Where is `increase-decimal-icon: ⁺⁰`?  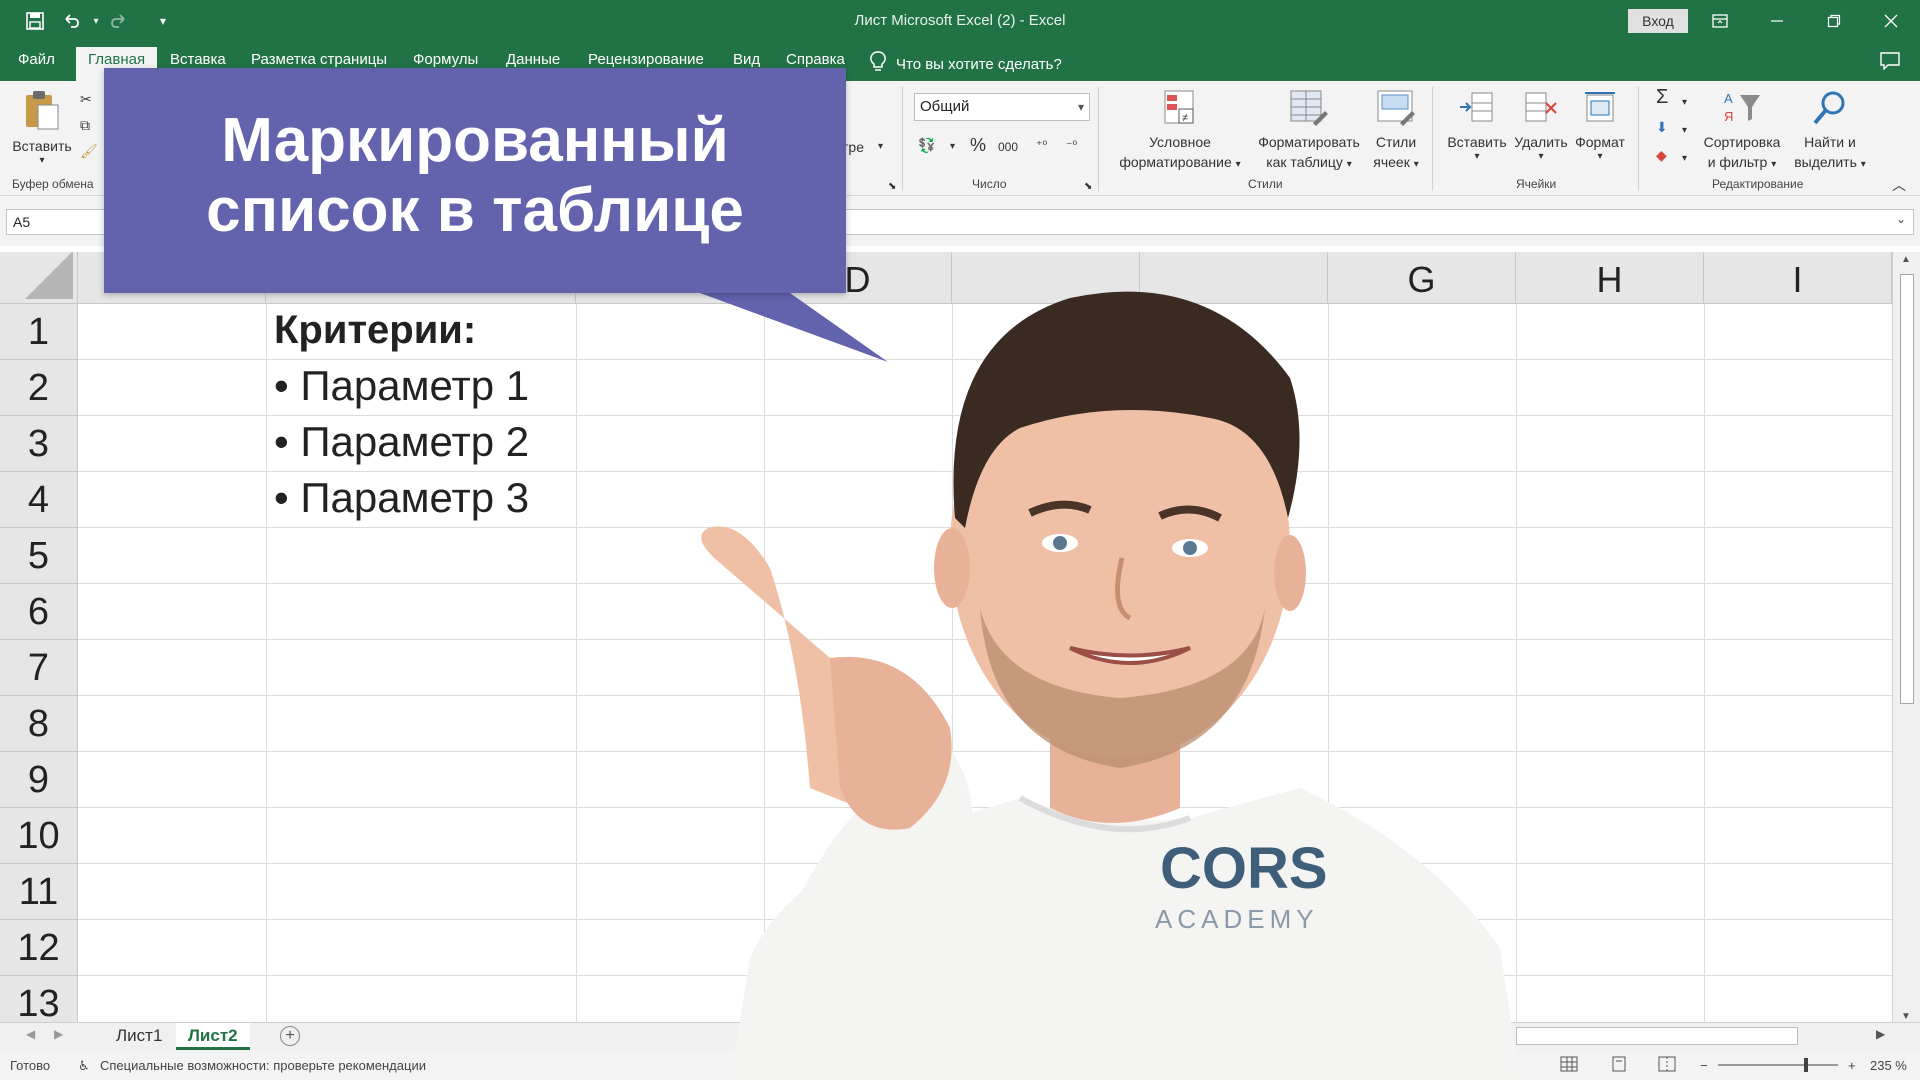
increase-decimal-icon: ⁺⁰ is located at coordinates (1041, 145).